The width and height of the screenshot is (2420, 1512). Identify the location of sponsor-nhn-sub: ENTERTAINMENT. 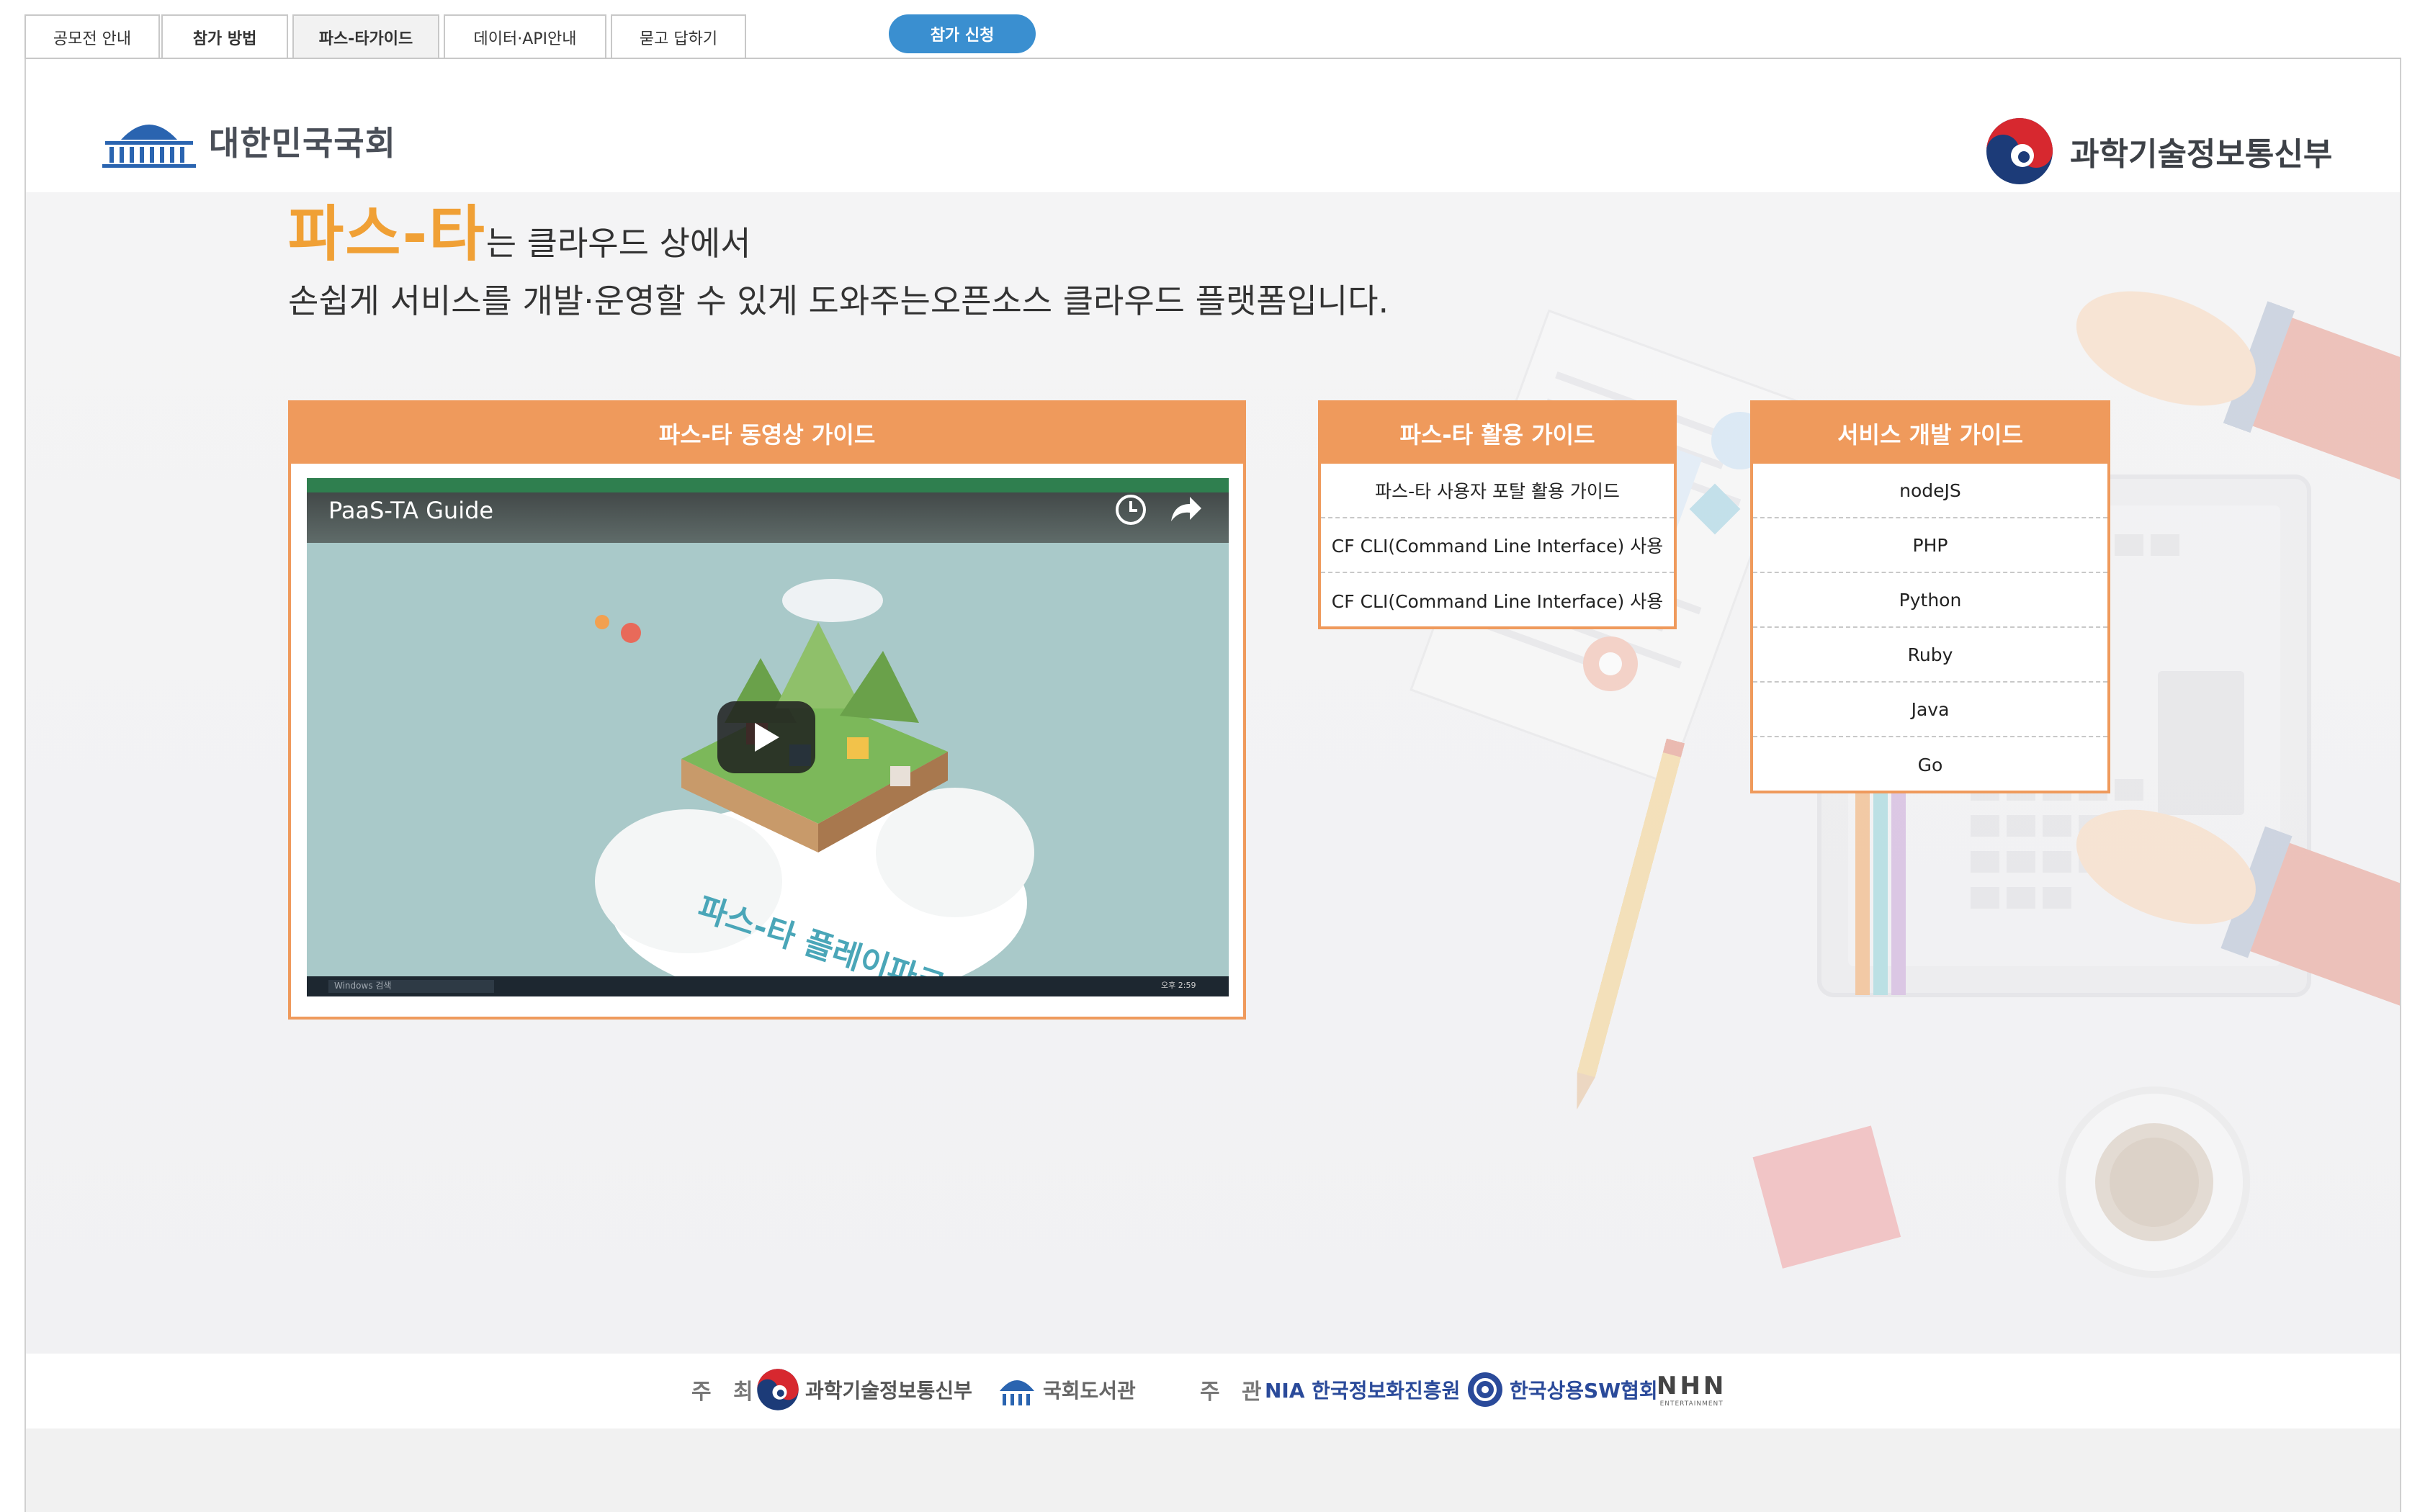
(1691, 1404).